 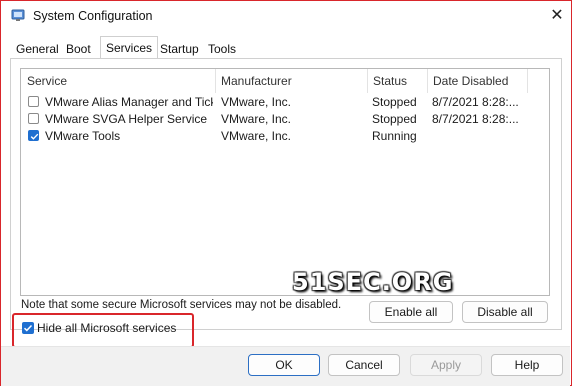 What do you see at coordinates (505, 312) in the screenshot?
I see `disable-all-button: Disable all` at bounding box center [505, 312].